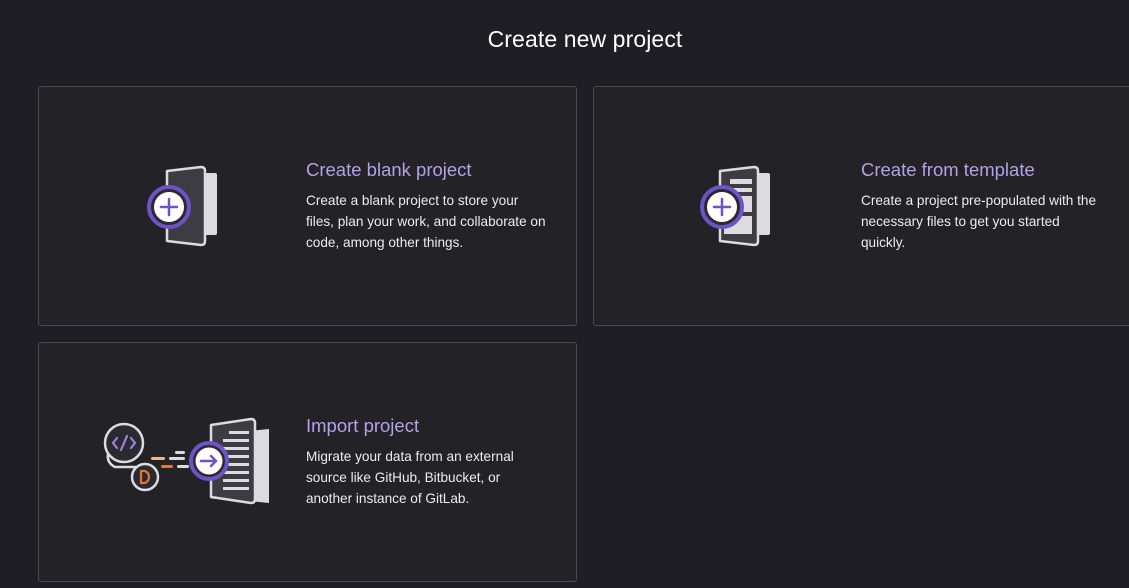 The width and height of the screenshot is (1129, 588). Describe the element at coordinates (363, 425) in the screenshot. I see `card-heading: Import project` at that location.